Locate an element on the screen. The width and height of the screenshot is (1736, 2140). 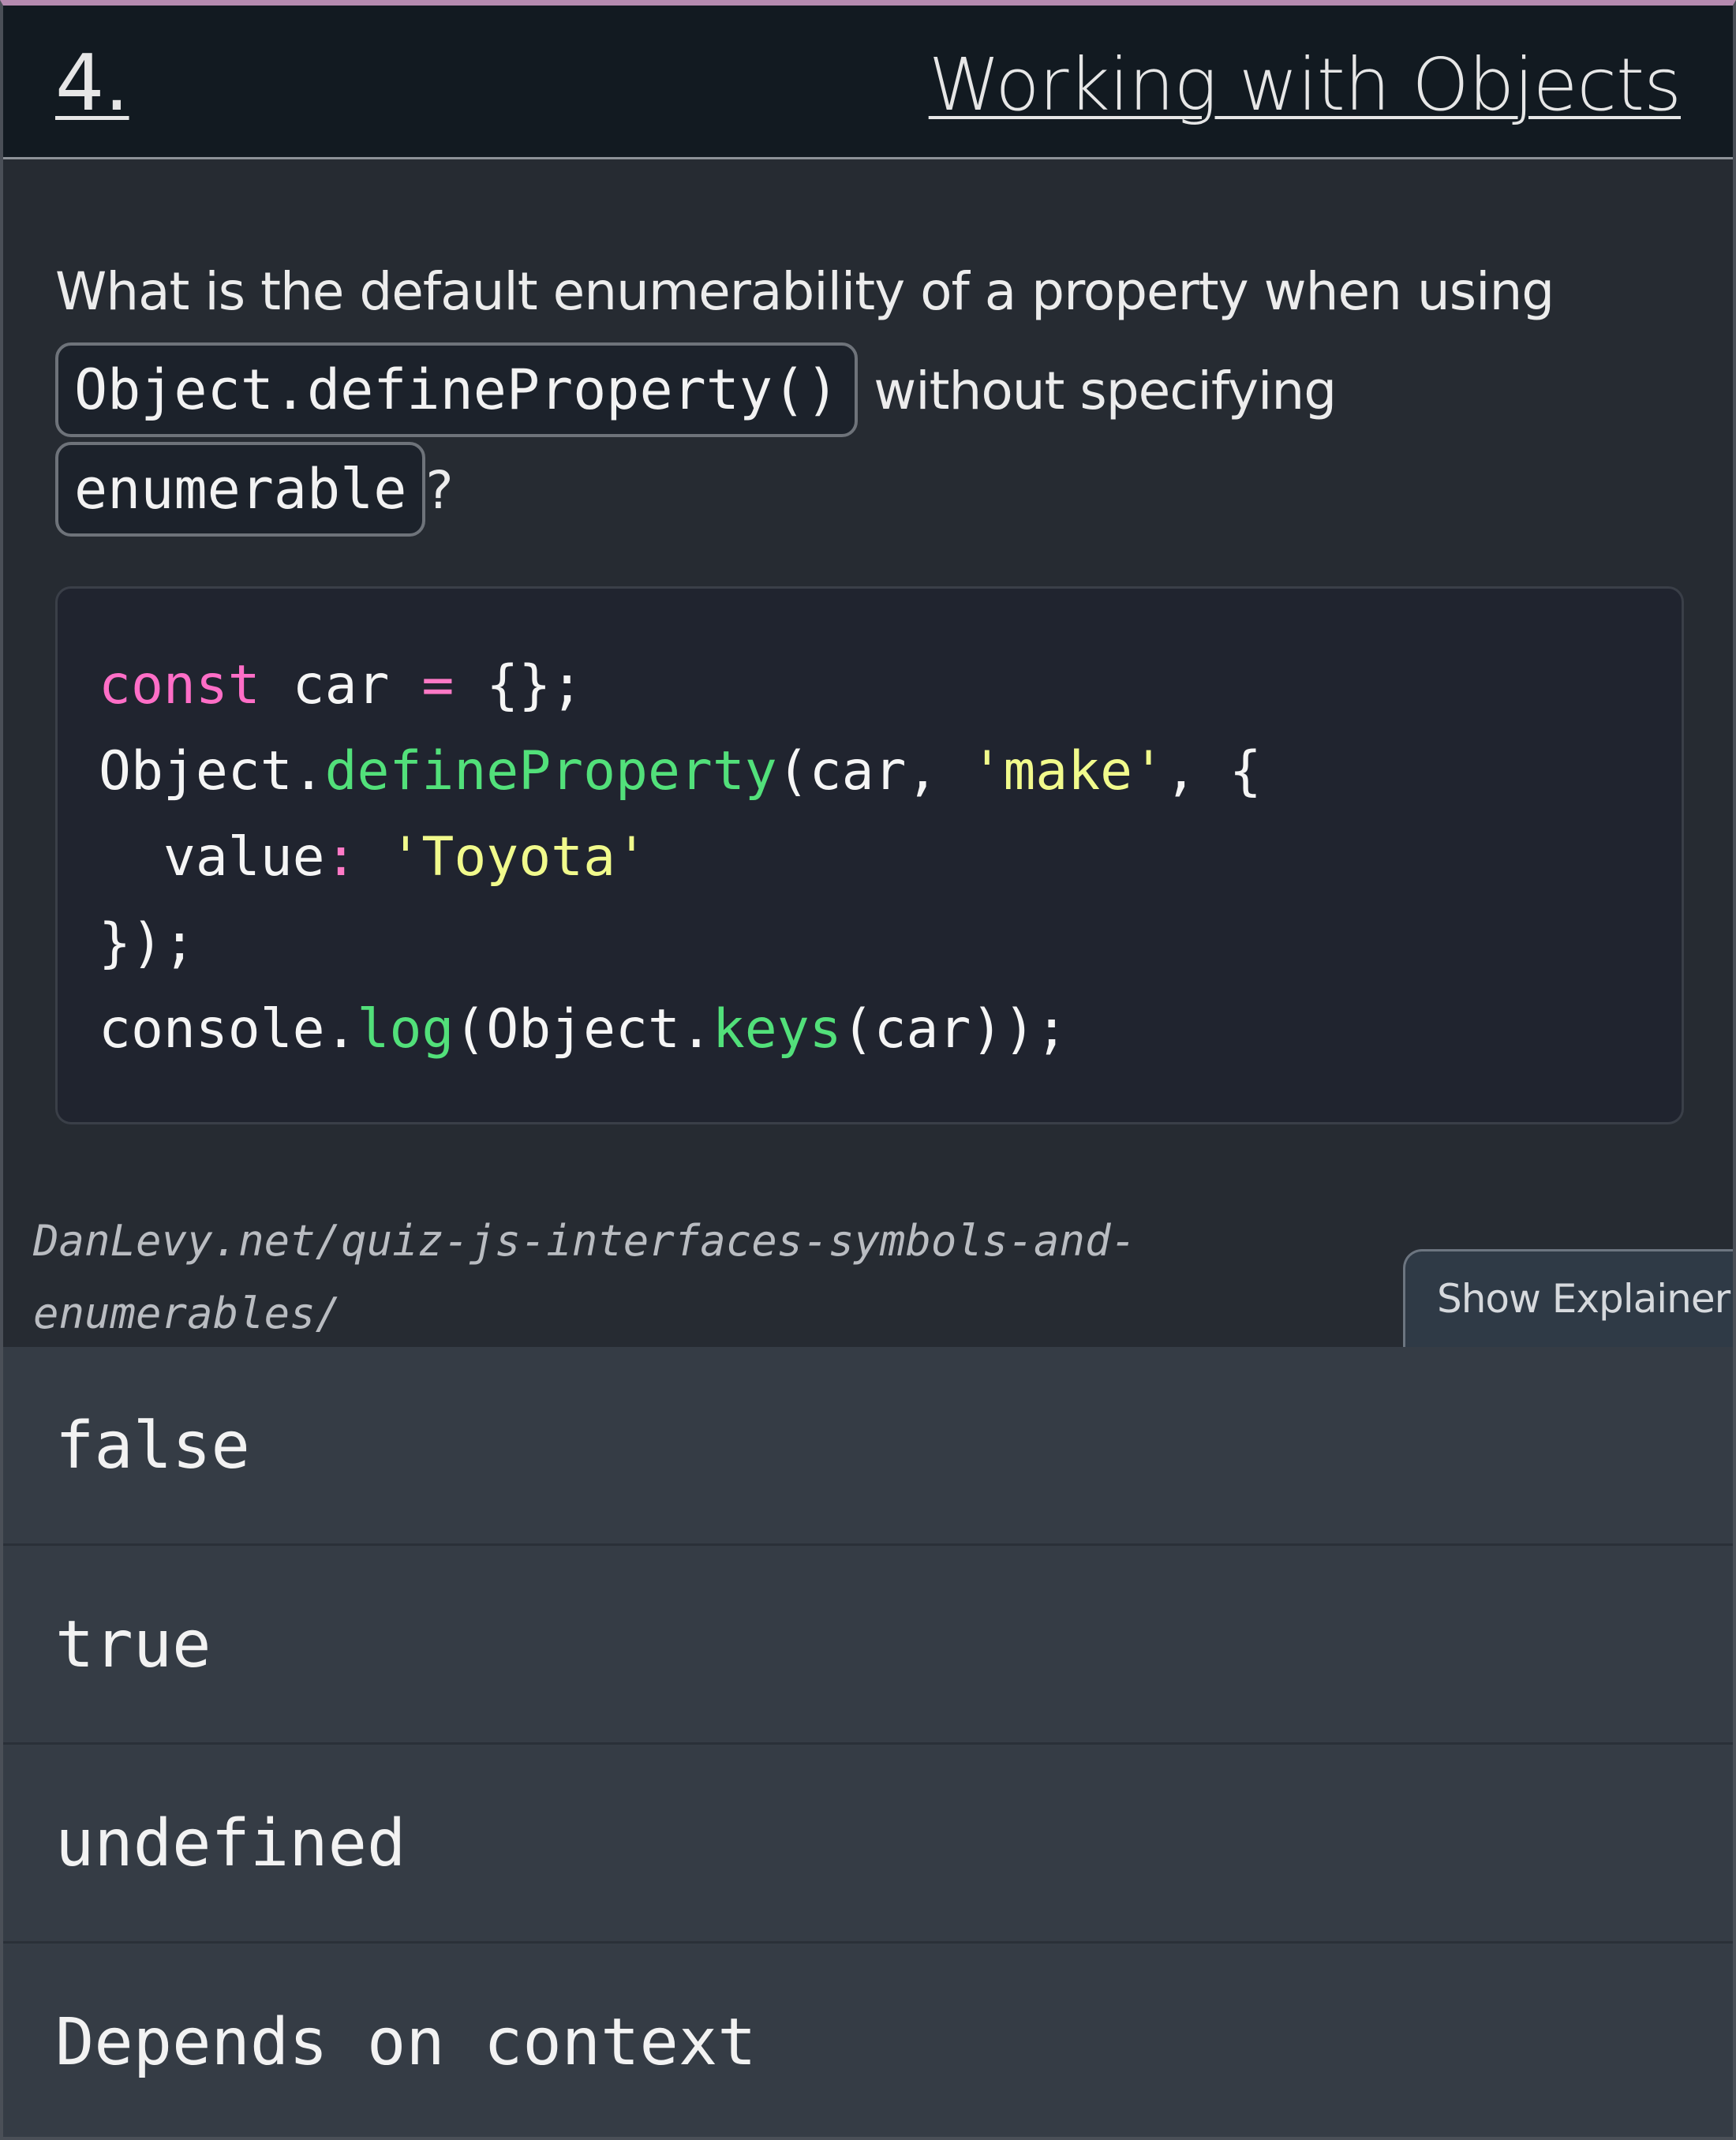
show-explainer-button: Show Explainer is located at coordinates (1568, 1299).